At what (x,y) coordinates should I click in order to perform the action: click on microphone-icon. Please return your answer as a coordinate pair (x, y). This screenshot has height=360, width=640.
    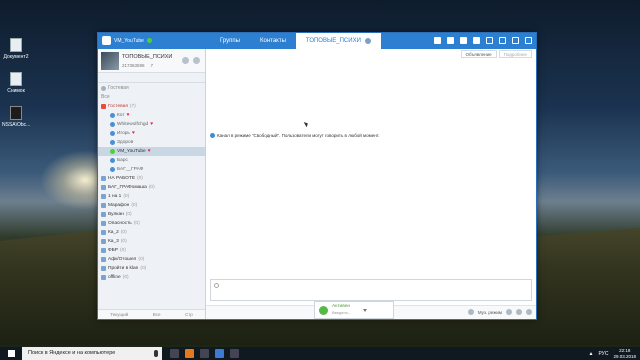
    Looking at the image, I should click on (156, 353).